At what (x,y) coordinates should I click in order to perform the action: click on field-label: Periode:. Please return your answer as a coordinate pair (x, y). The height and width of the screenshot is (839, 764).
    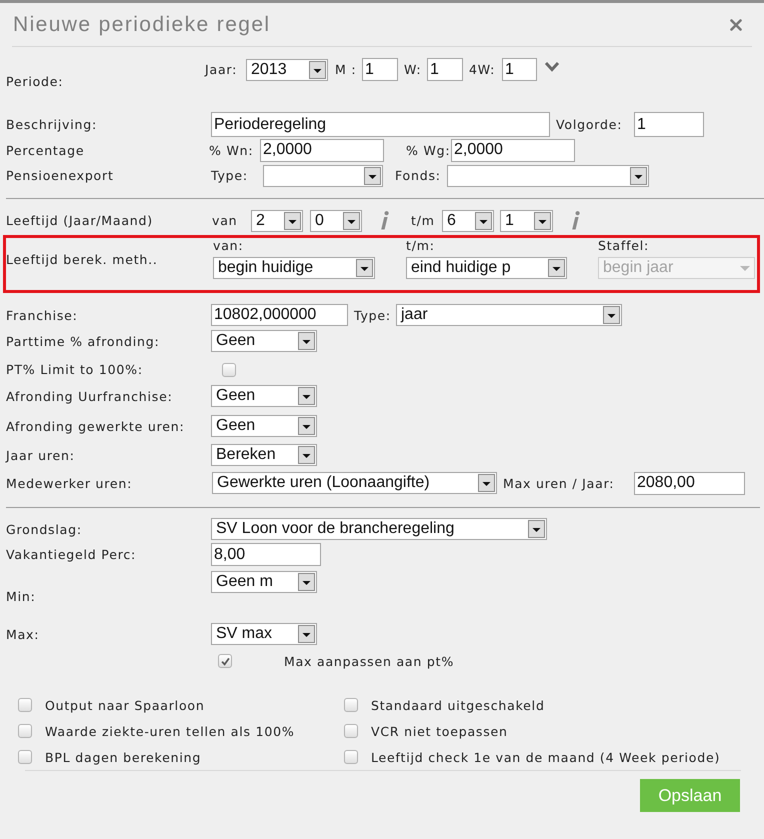
    Looking at the image, I should click on (35, 81).